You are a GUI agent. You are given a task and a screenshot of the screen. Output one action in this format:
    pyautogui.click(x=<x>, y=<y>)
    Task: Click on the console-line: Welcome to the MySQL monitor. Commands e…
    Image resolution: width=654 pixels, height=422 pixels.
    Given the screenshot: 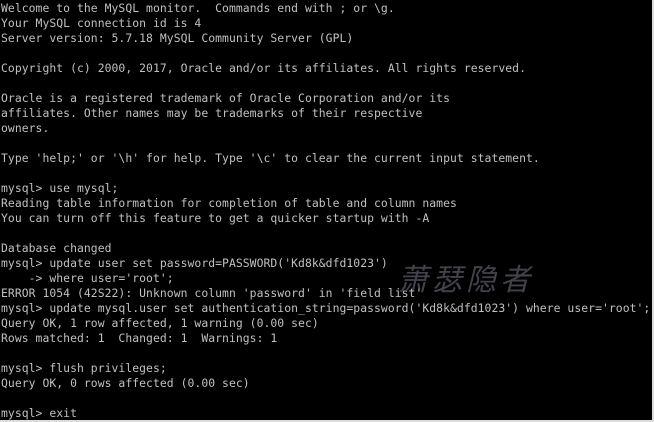 What is the action you would take?
    pyautogui.click(x=198, y=8)
    